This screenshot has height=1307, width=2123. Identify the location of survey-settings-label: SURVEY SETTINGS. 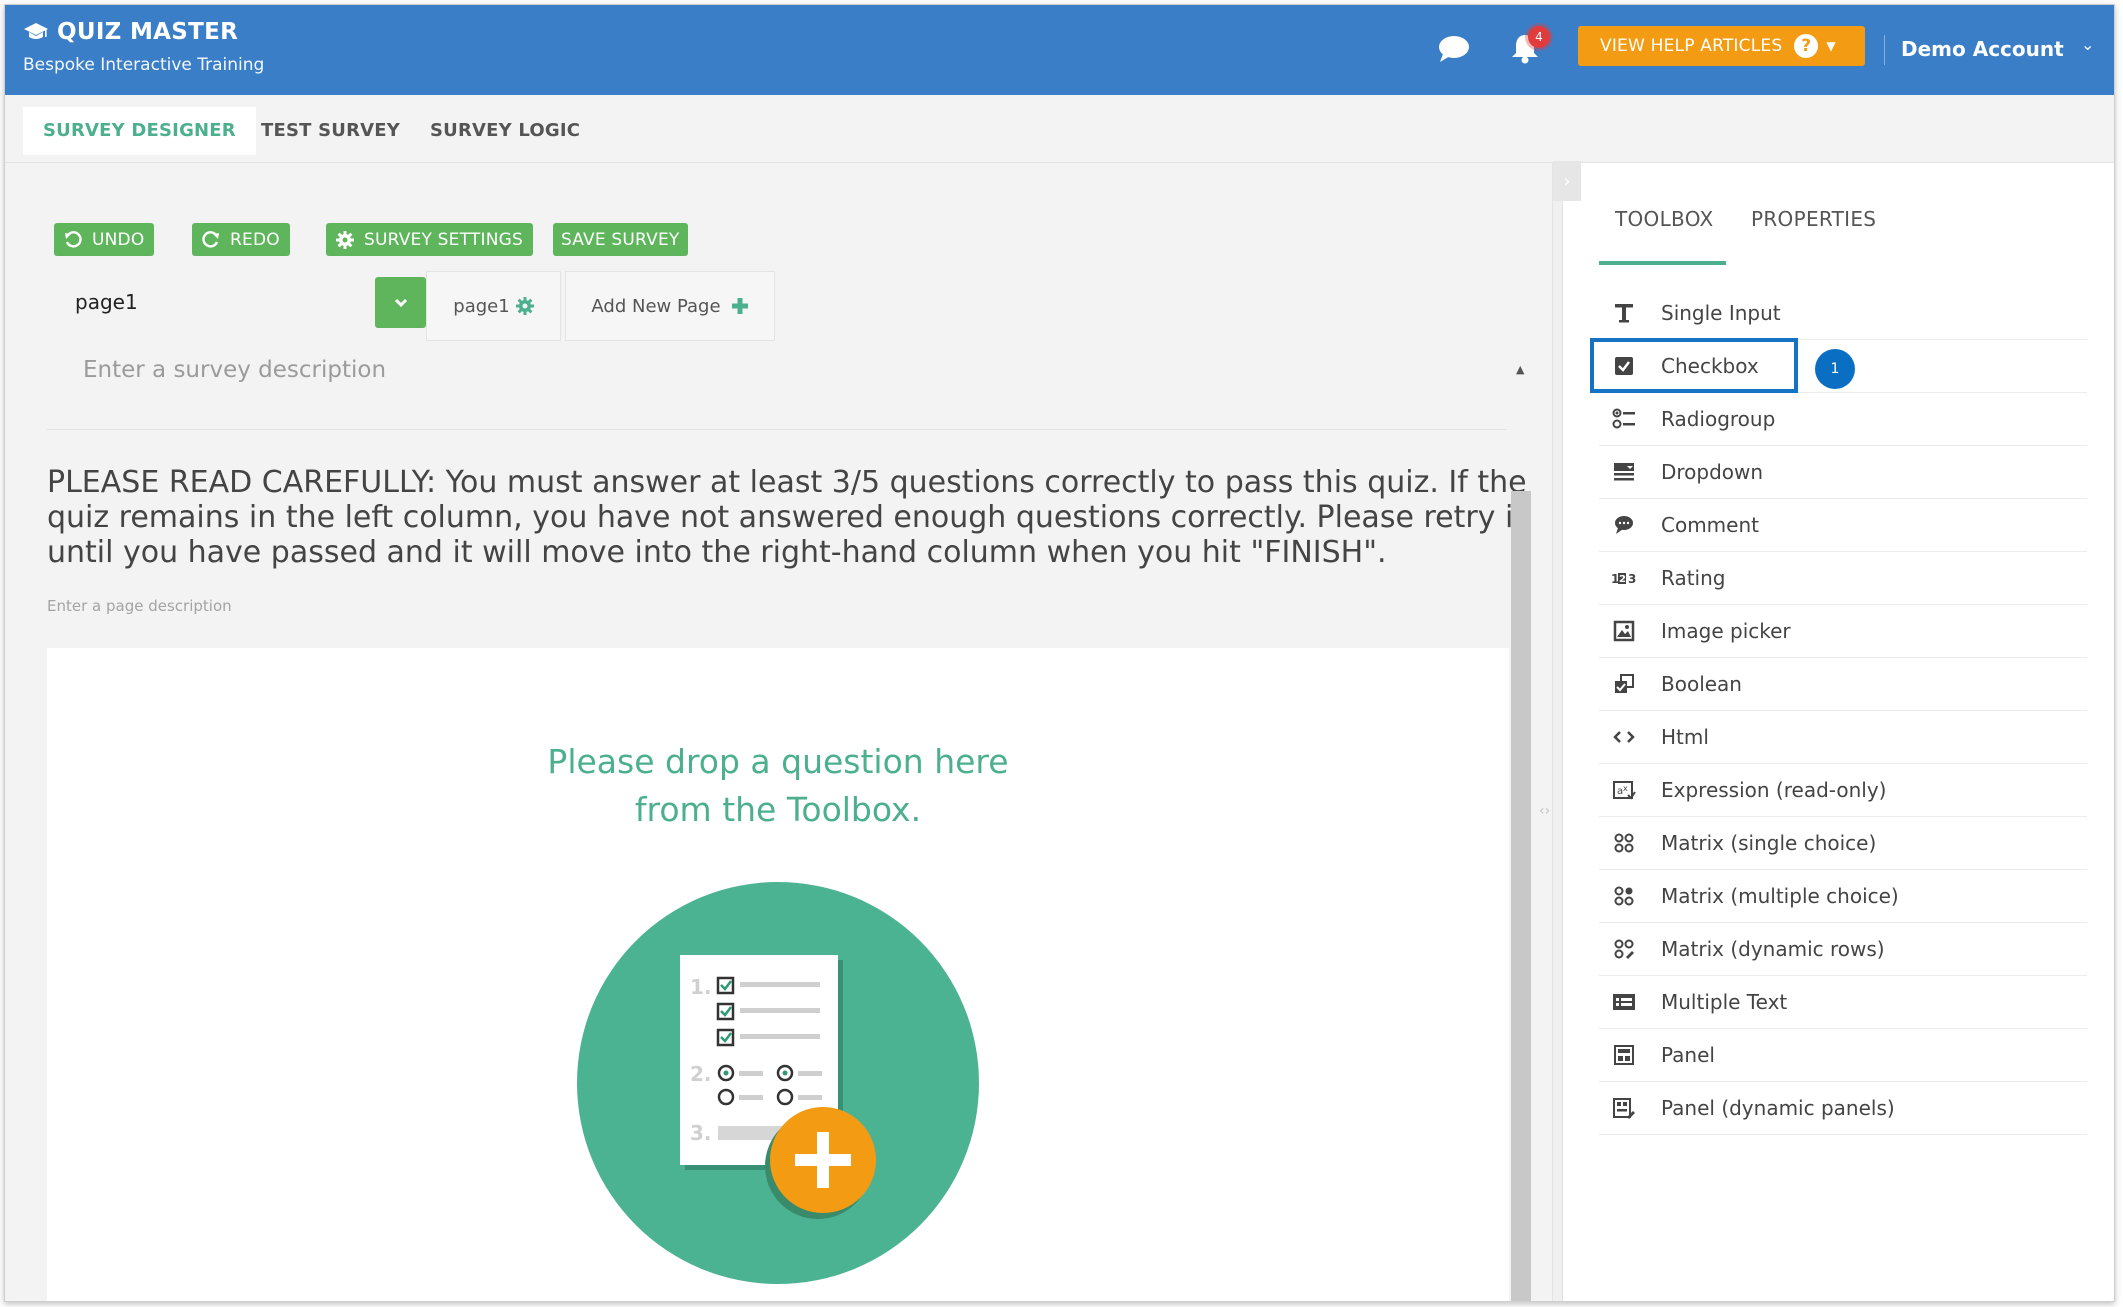
(443, 239).